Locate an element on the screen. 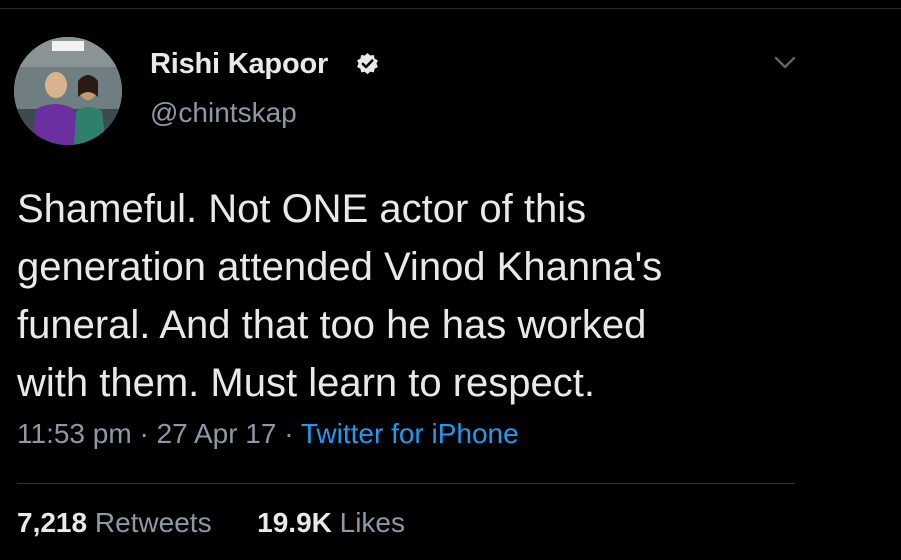 The image size is (901, 560). display-name: Rishi Kapoor is located at coordinates (239, 64).